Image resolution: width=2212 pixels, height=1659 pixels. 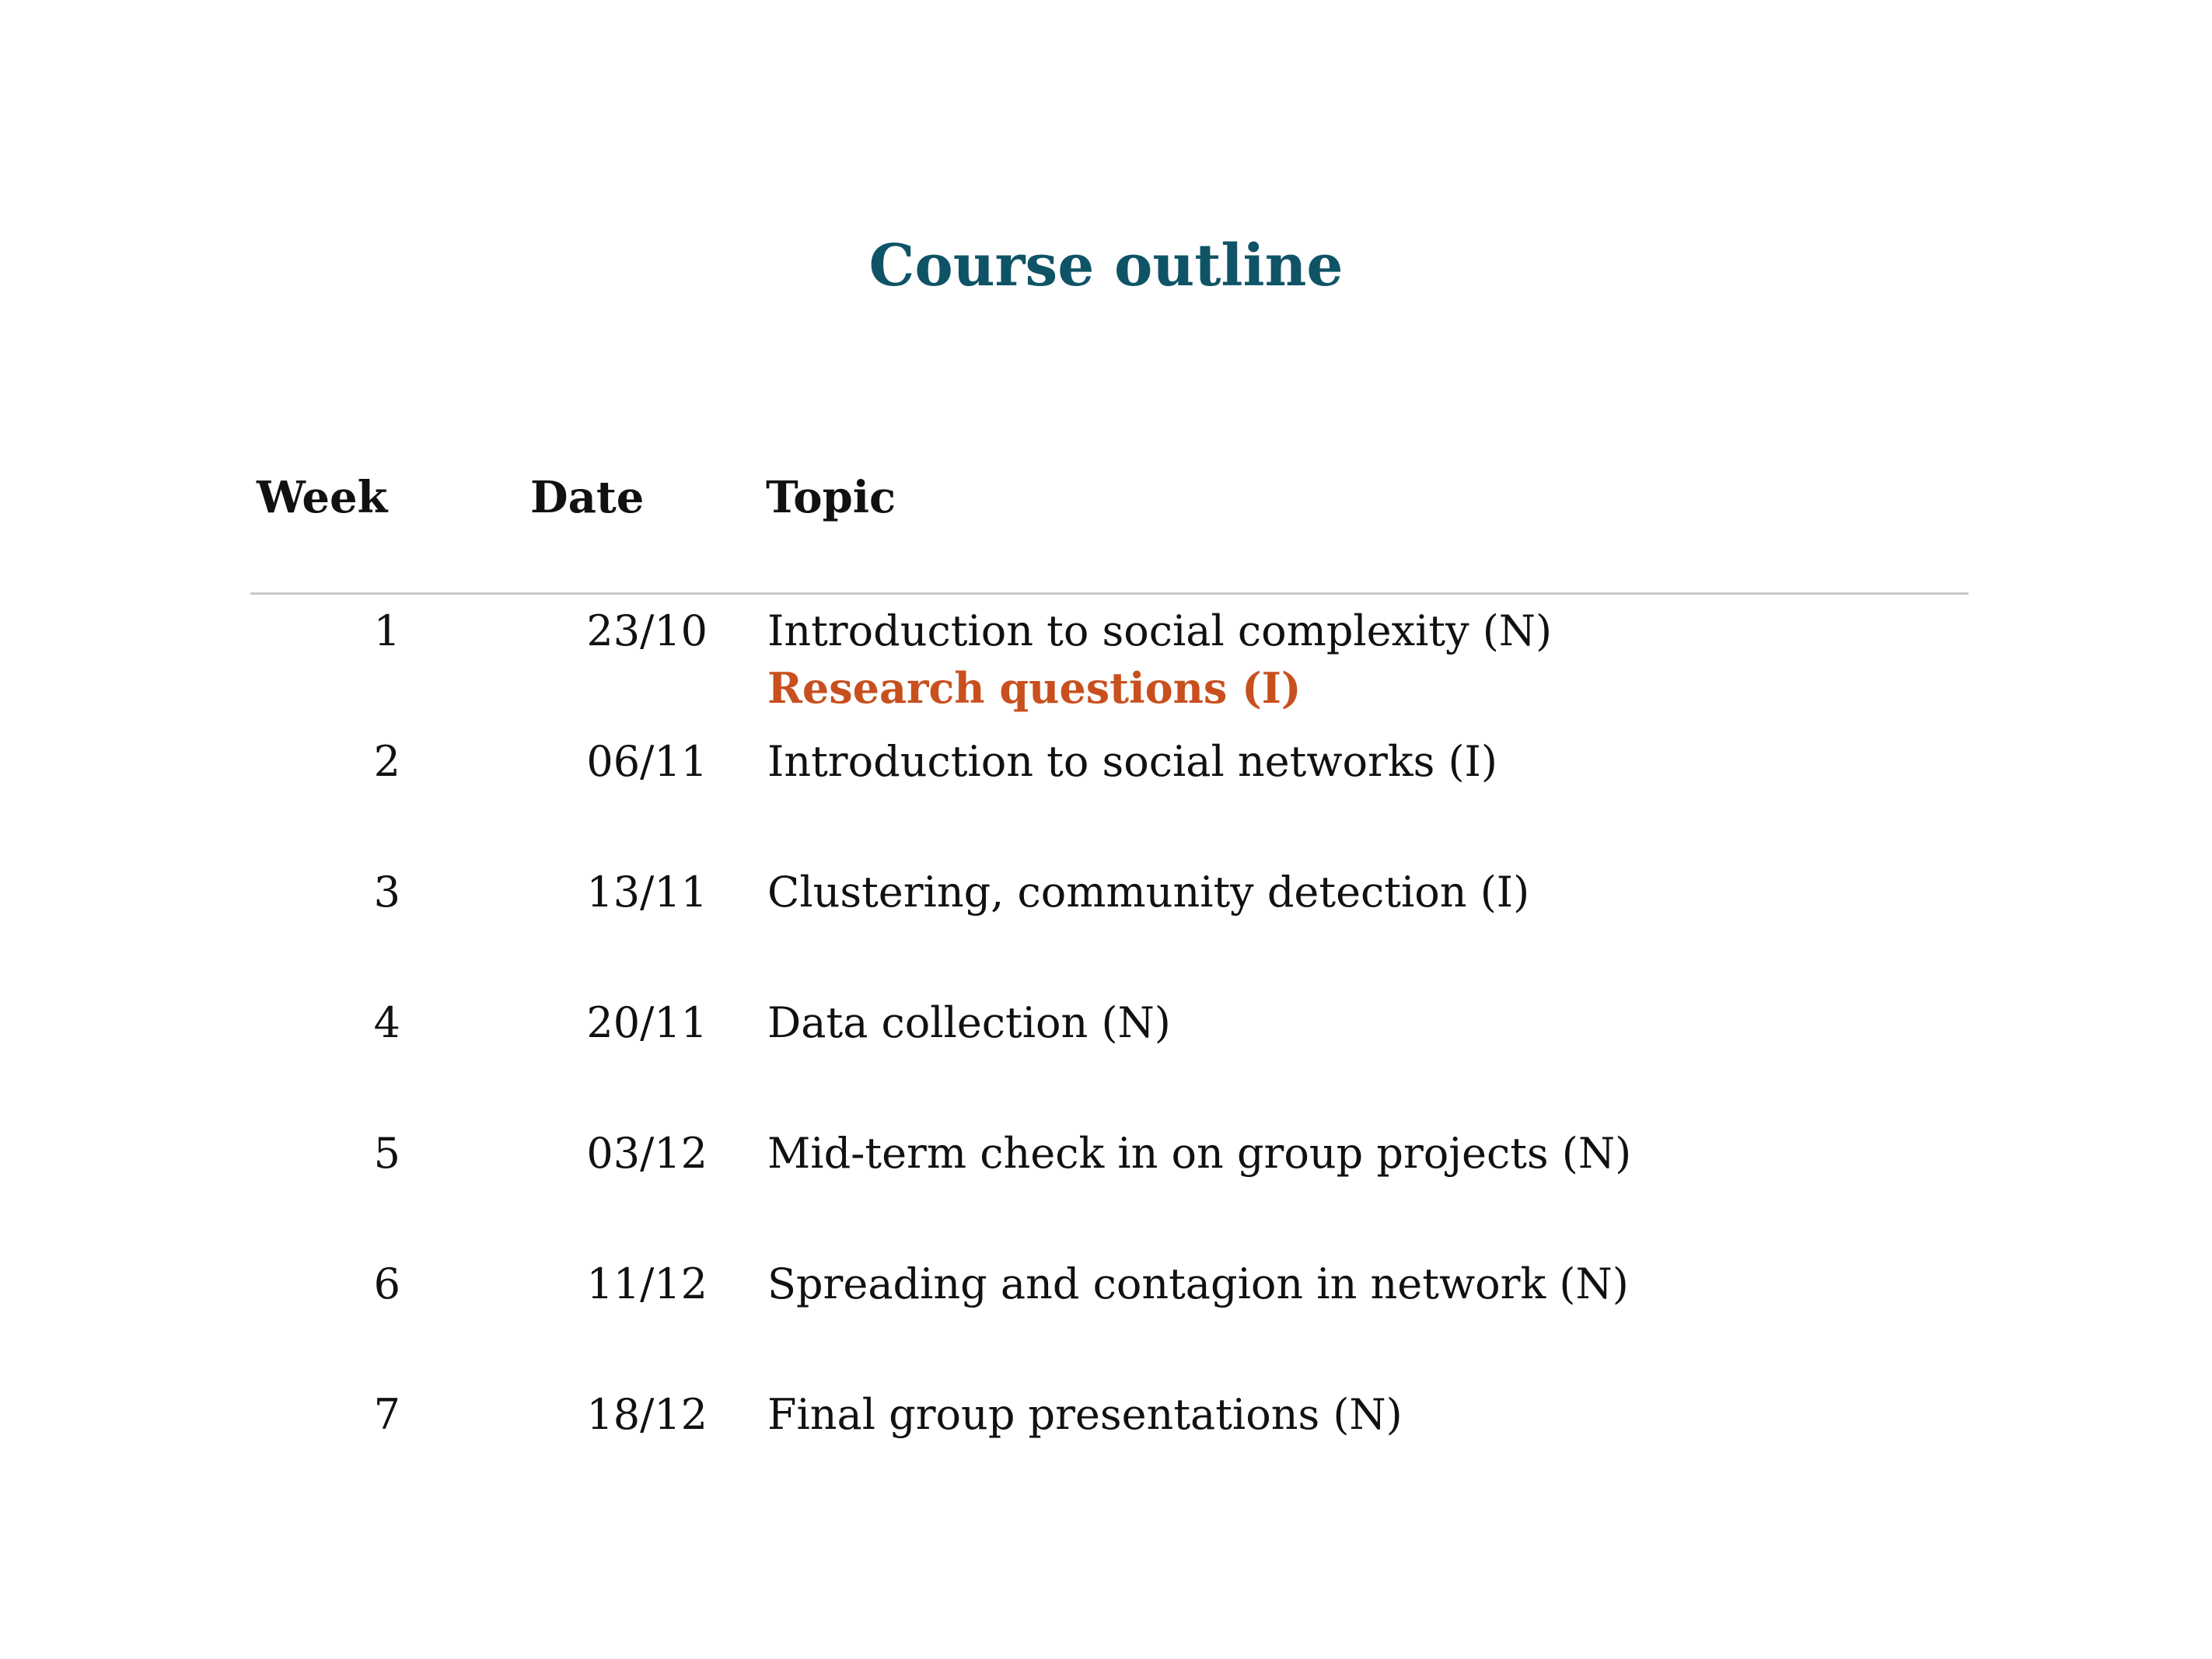 I want to click on session-topic: Mid-term check in on group projects (N), so click(x=1199, y=1153).